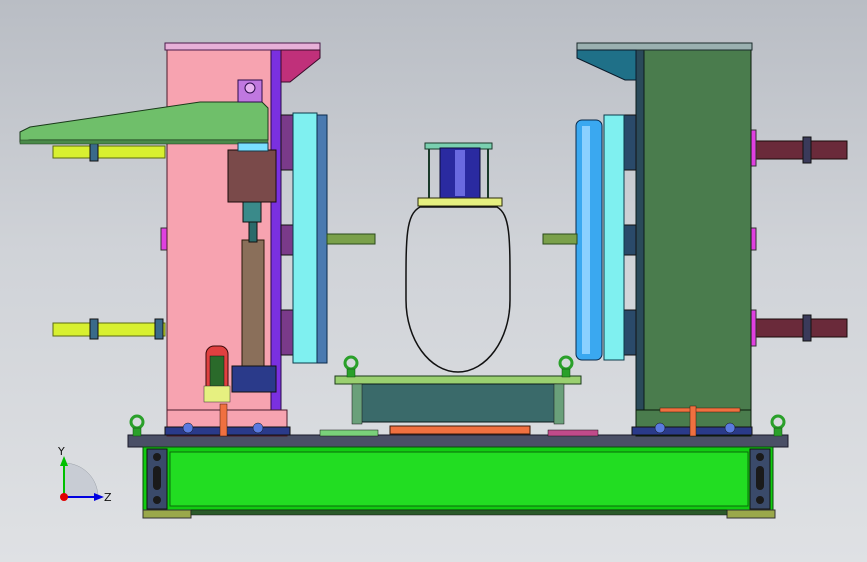 This screenshot has height=562, width=867. Describe the element at coordinates (458, 403) in the screenshot. I see `center-block` at that location.